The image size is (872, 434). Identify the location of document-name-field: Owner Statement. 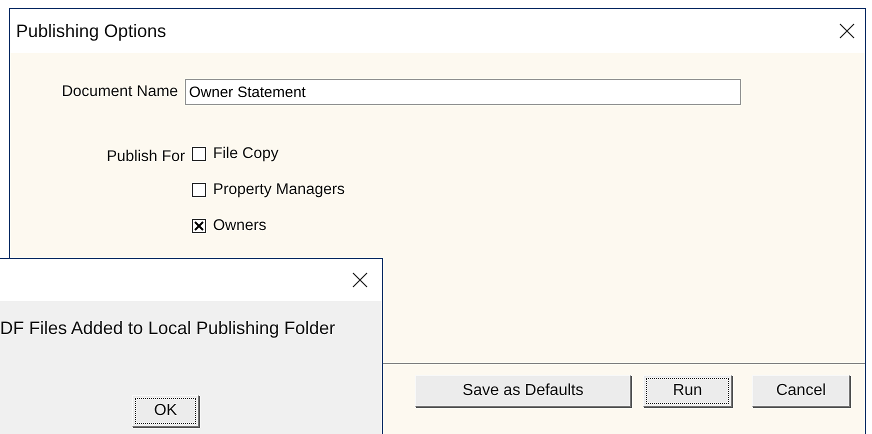
(463, 92).